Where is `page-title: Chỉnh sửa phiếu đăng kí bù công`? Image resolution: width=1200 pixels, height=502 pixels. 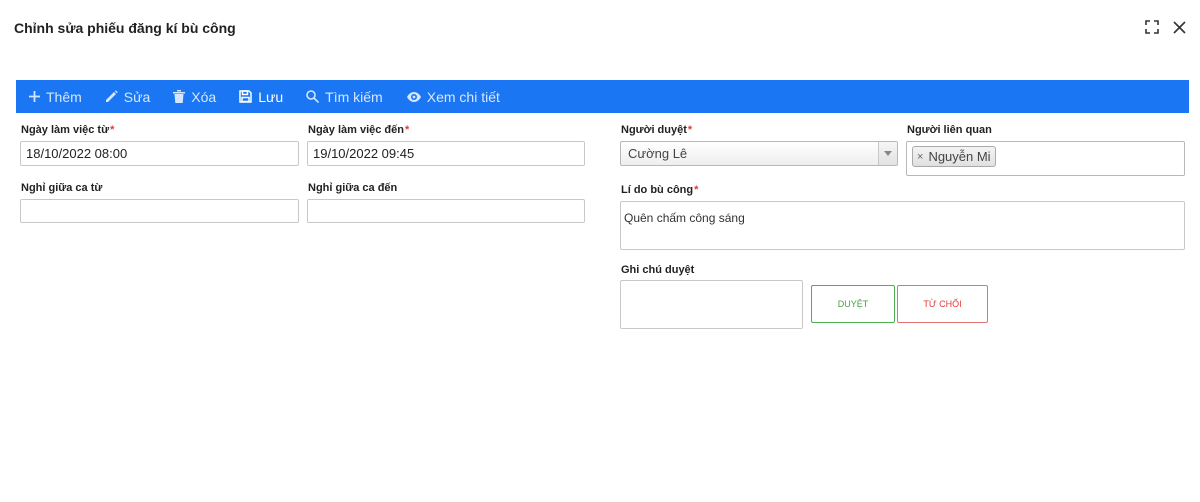
page-title: Chỉnh sửa phiếu đăng kí bù công is located at coordinates (125, 28).